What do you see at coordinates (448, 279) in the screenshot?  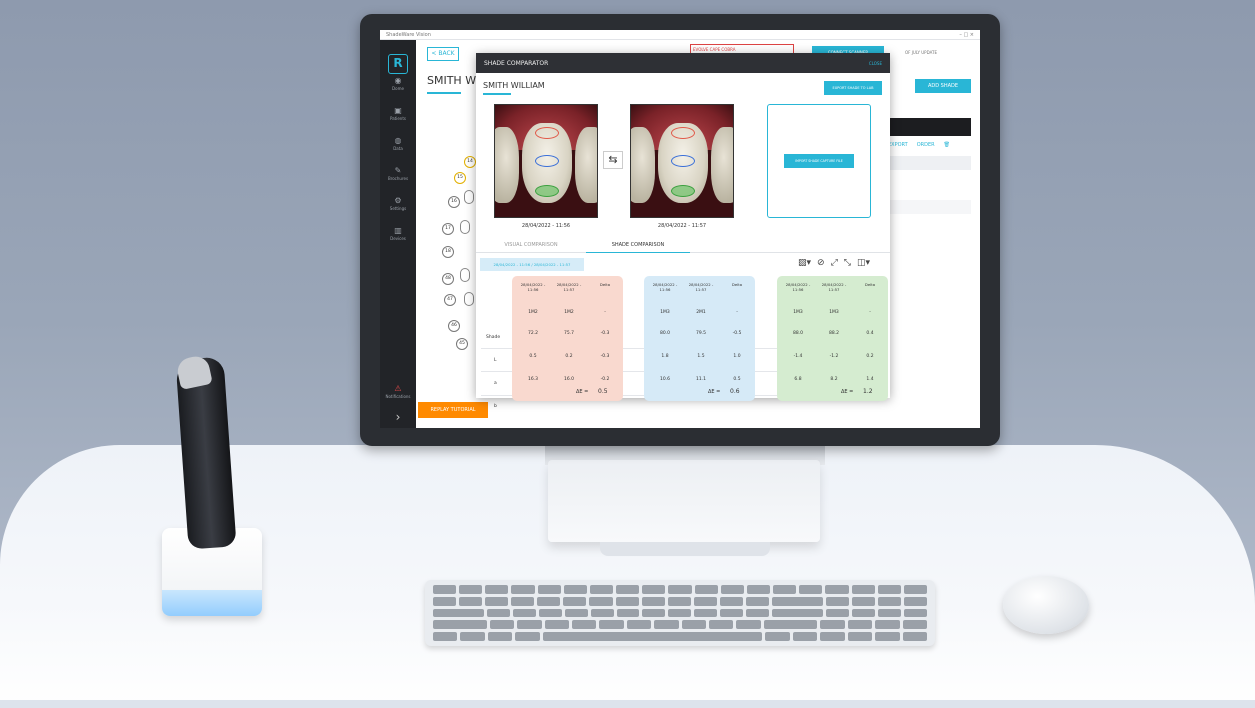 I see `tooth-number: 48` at bounding box center [448, 279].